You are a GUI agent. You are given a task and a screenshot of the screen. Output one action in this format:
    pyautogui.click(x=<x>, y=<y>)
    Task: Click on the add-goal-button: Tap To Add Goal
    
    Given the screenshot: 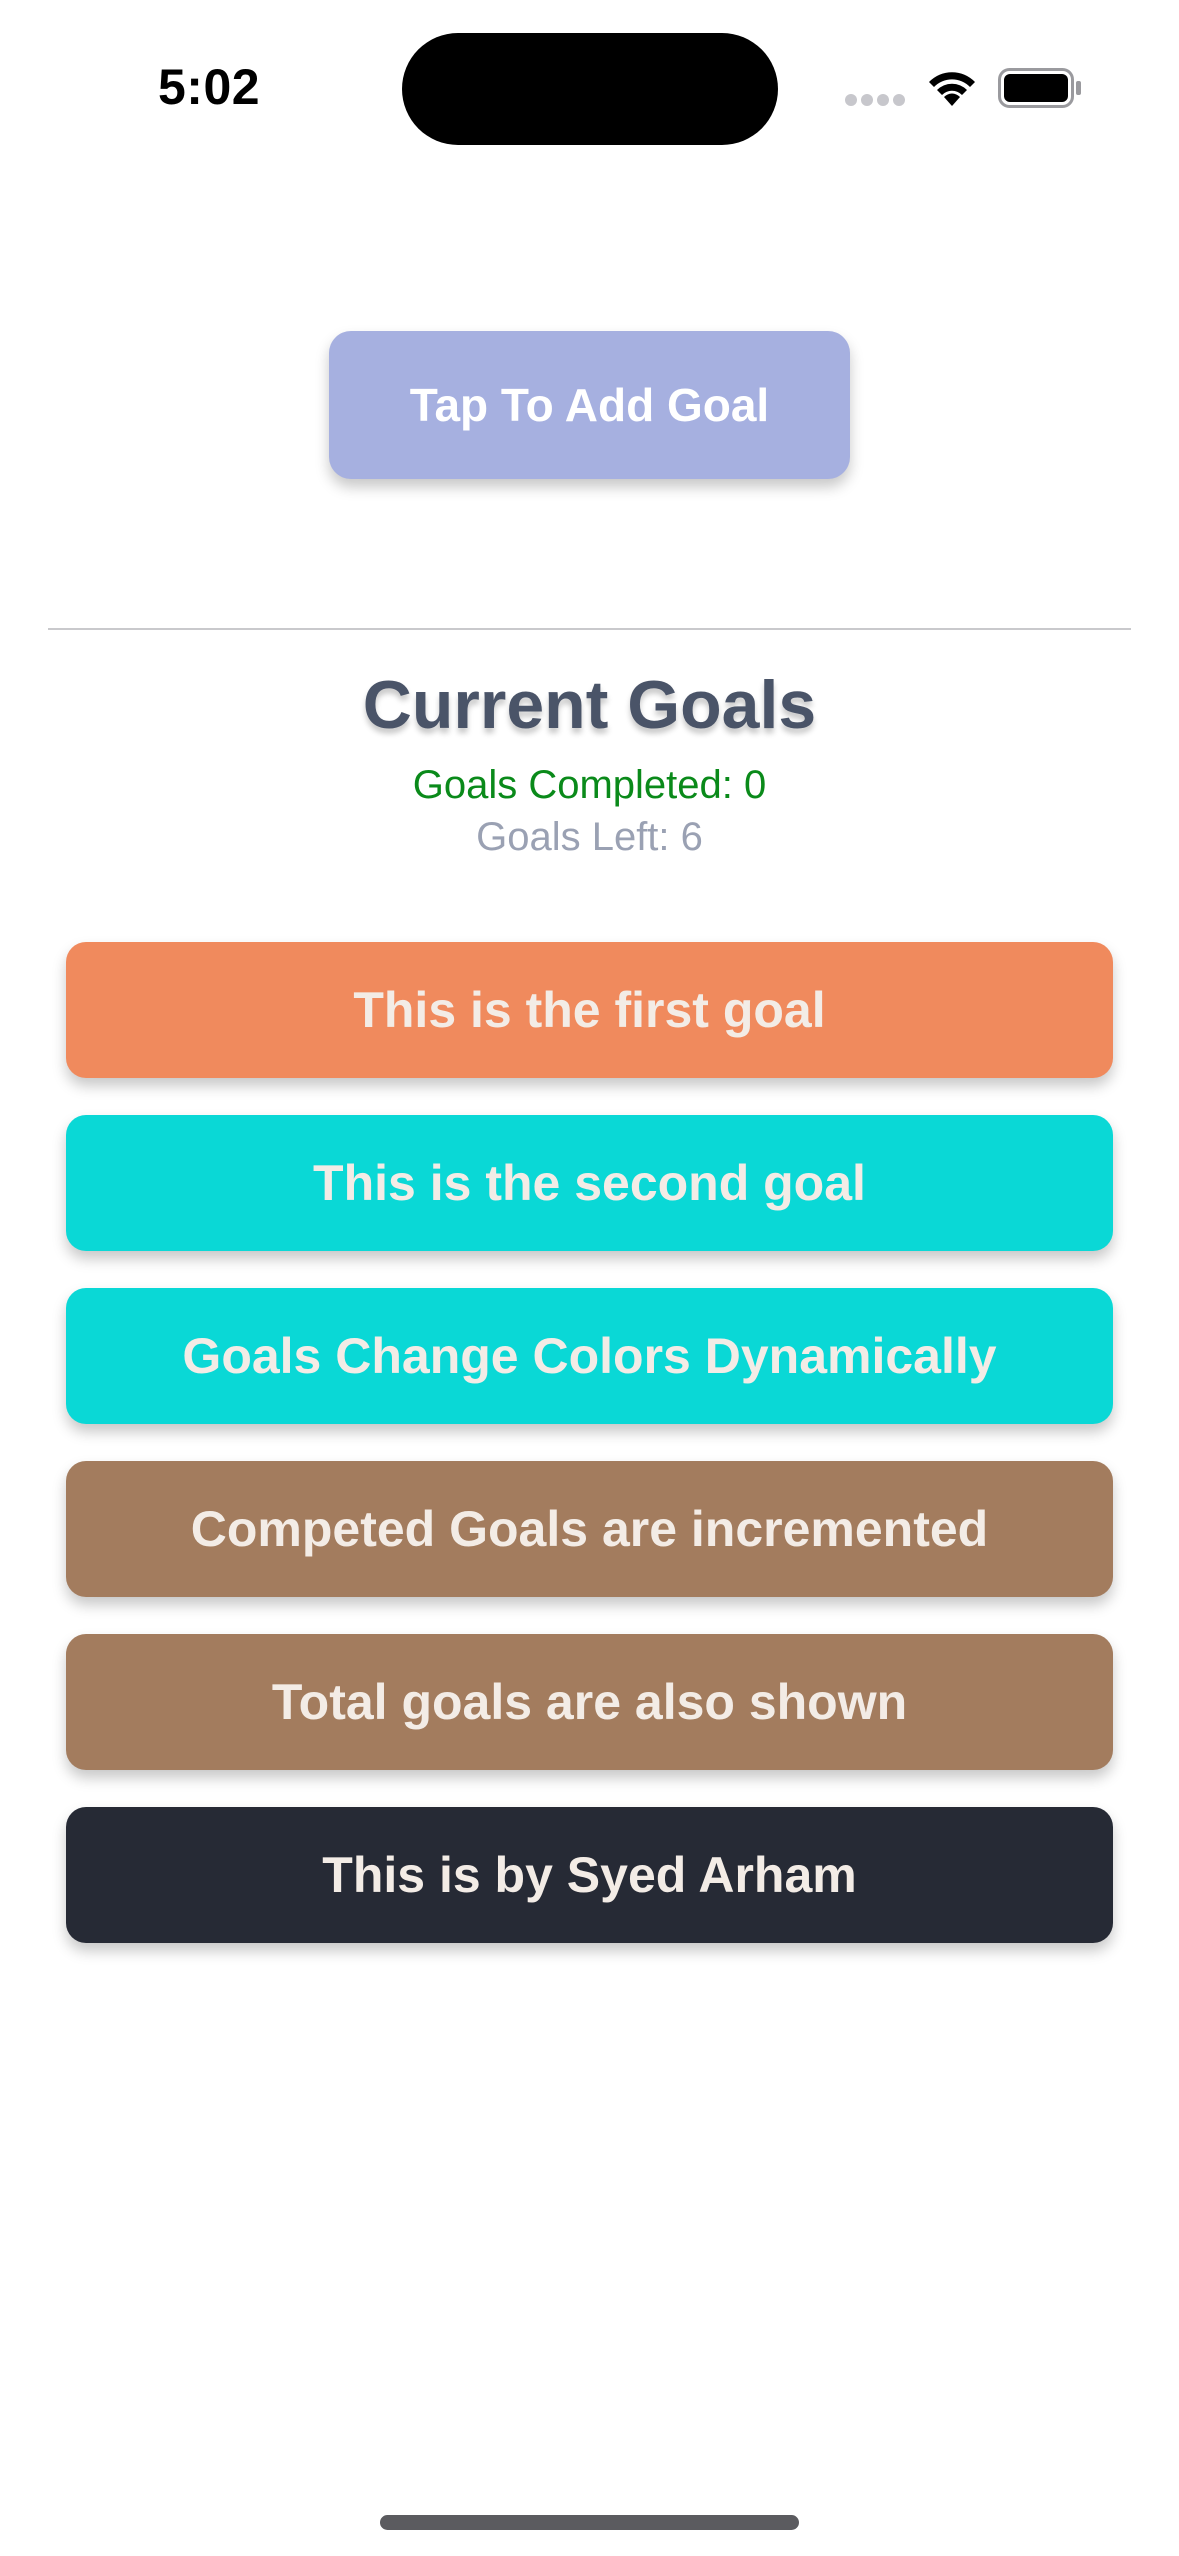 What is the action you would take?
    pyautogui.click(x=589, y=405)
    